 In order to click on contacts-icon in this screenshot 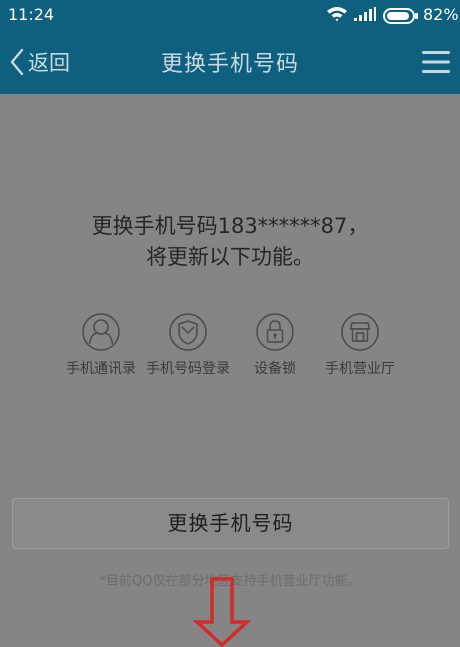, I will do `click(101, 332)`.